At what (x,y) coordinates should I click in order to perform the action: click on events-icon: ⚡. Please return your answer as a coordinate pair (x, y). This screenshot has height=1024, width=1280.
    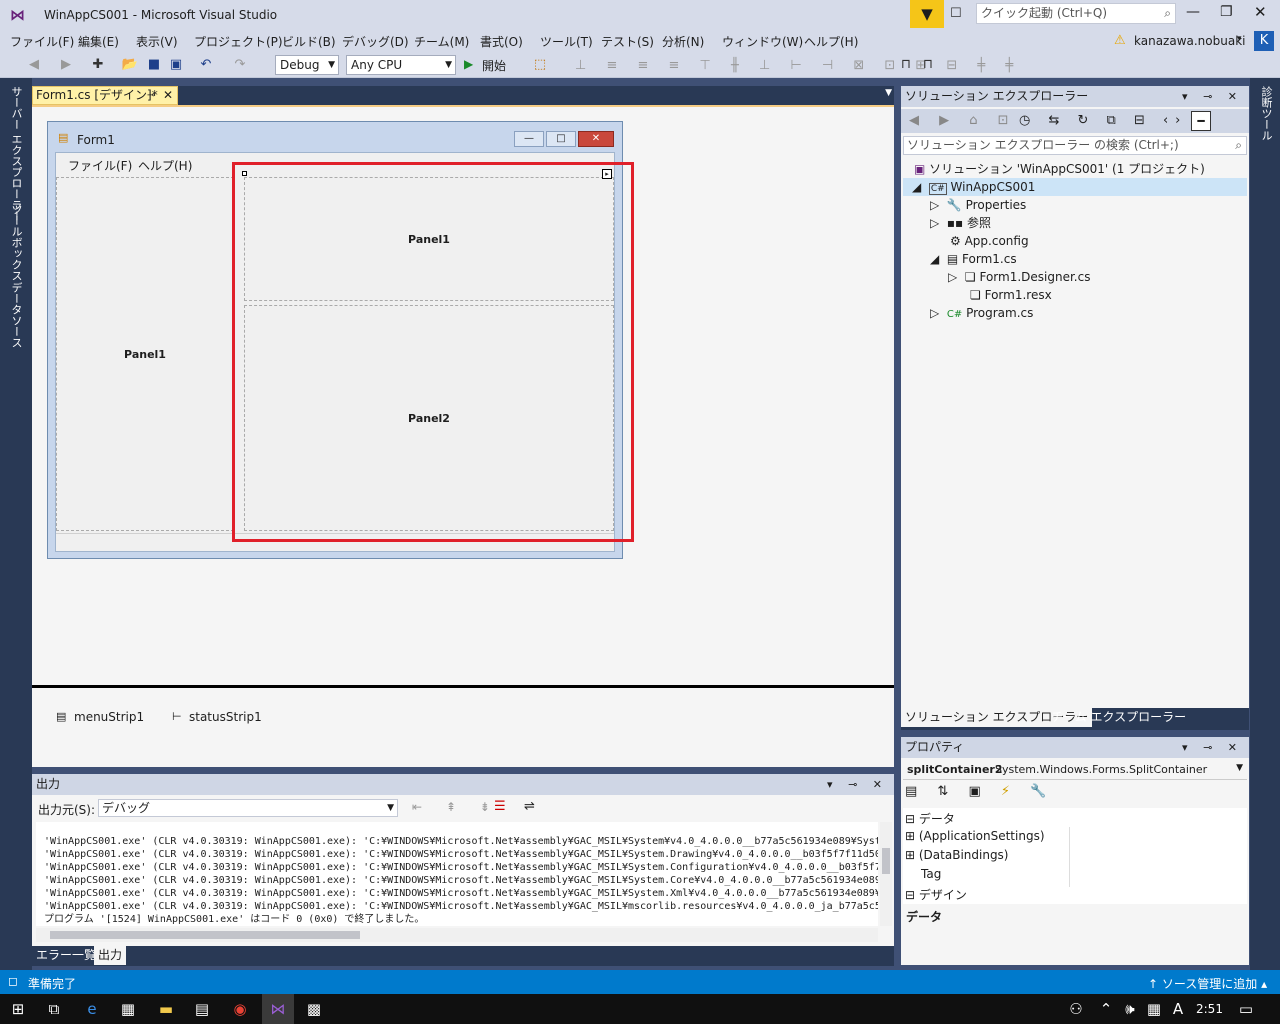
    Looking at the image, I should click on (1009, 791).